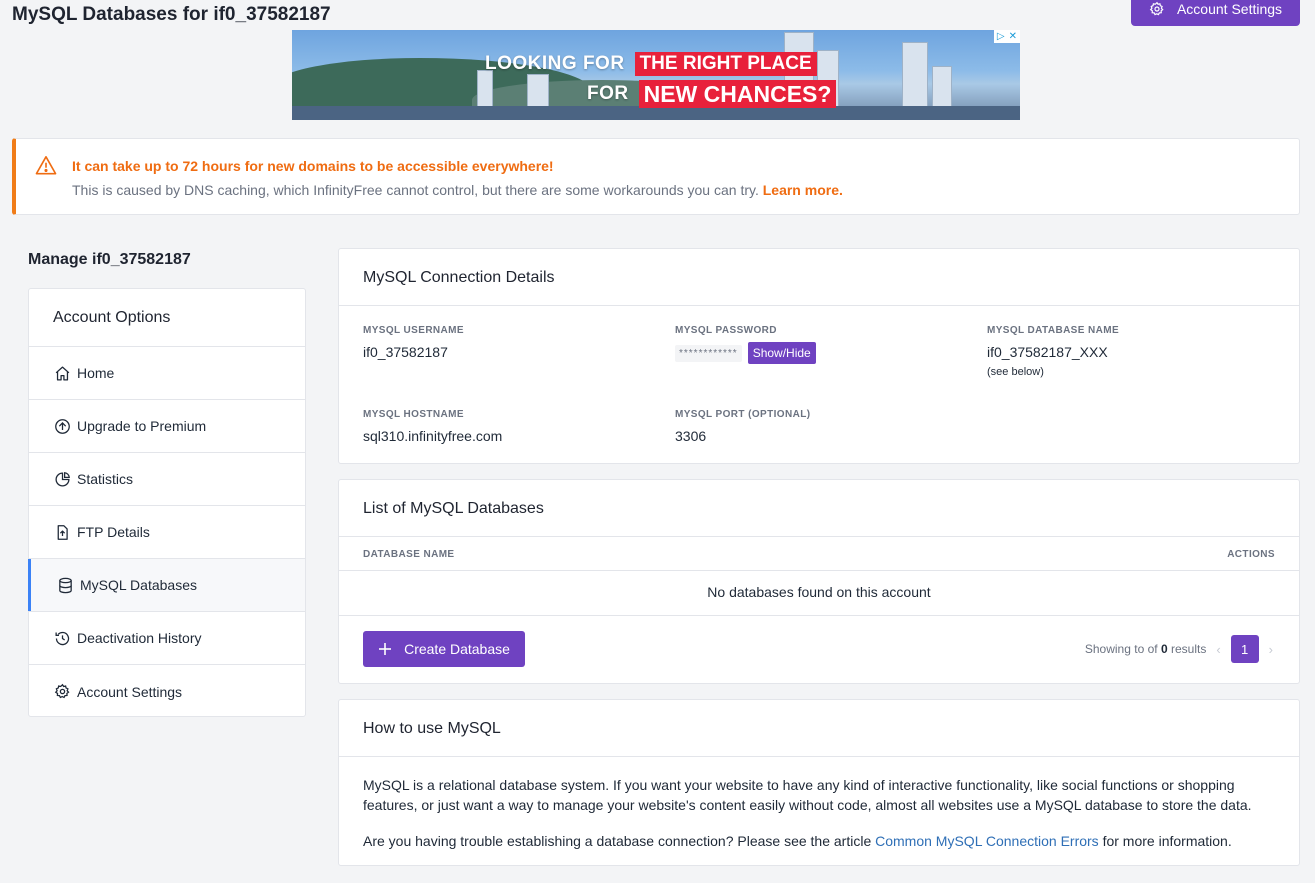  I want to click on column-header-actions: ACTIONS, so click(1251, 554).